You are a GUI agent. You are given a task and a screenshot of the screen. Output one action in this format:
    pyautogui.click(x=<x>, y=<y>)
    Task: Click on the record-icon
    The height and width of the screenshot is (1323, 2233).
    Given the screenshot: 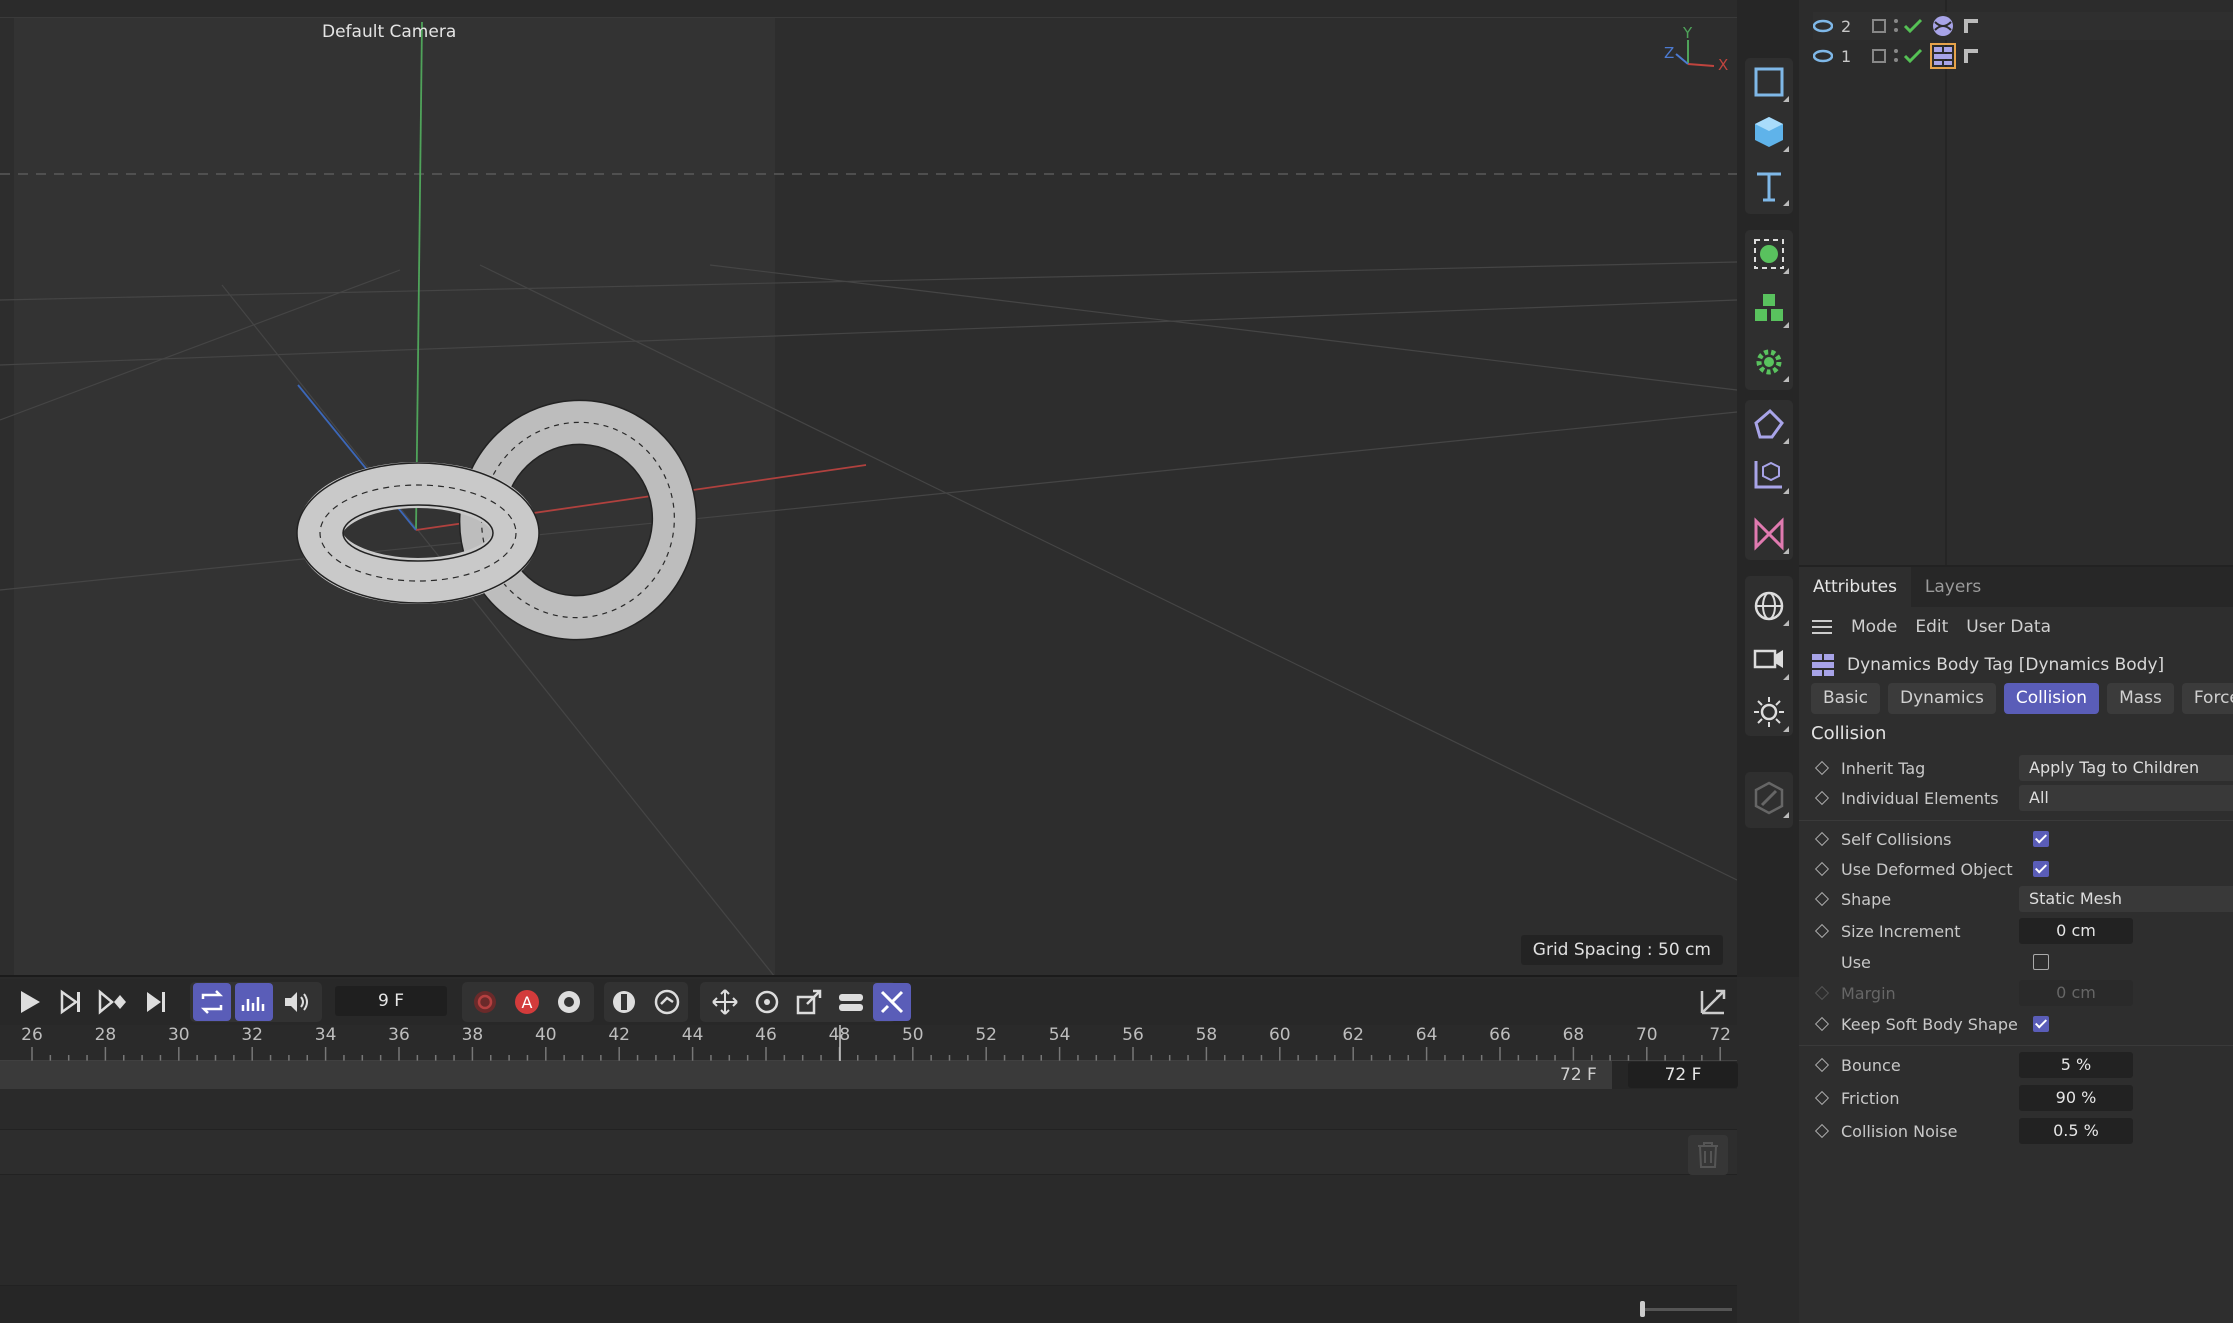 What is the action you would take?
    pyautogui.click(x=485, y=1002)
    